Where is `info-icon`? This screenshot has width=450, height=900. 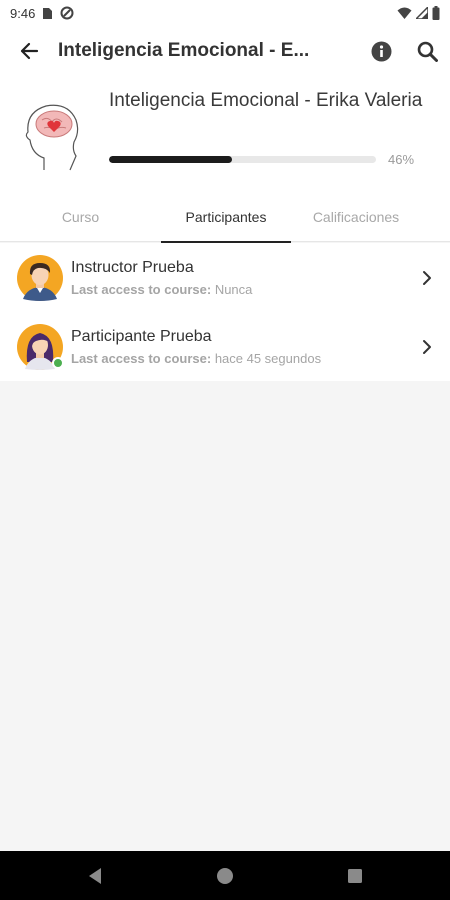 info-icon is located at coordinates (381, 51).